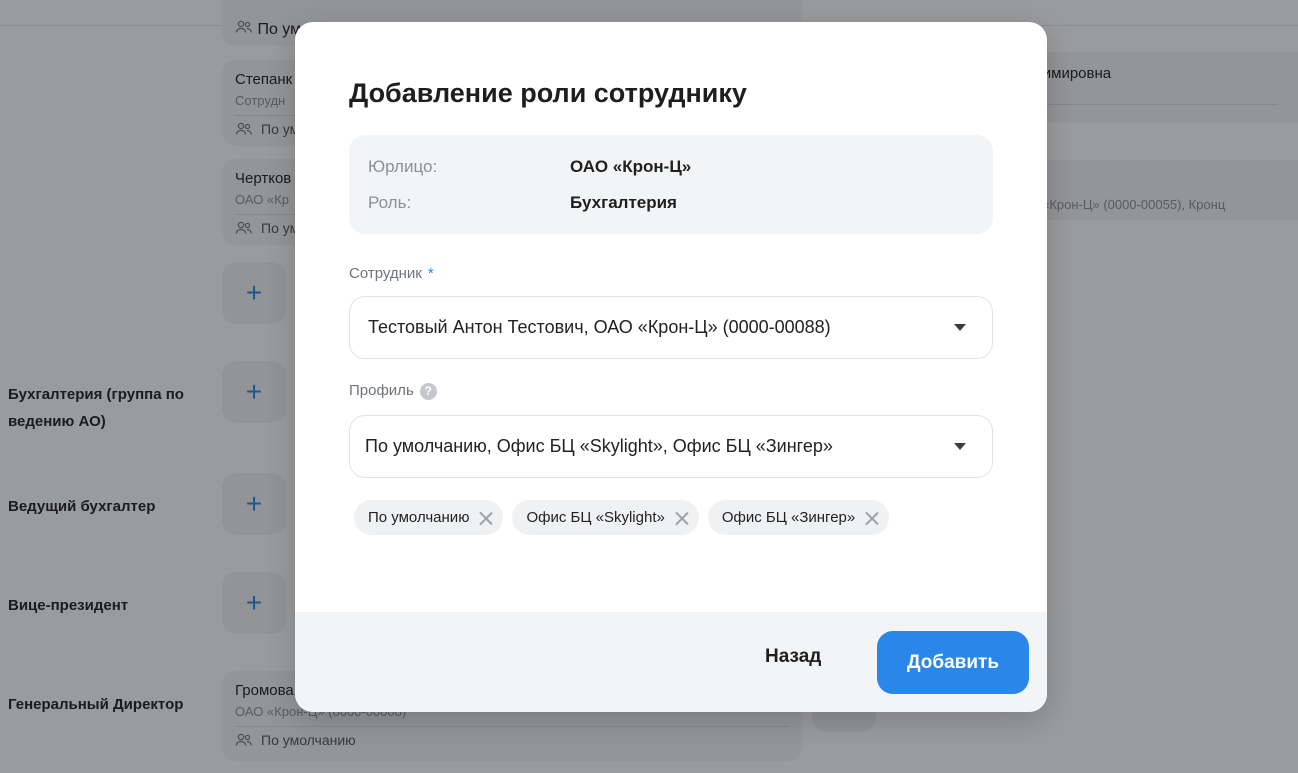  I want to click on info-row-entity: Юрлицо: ОАО «Крон-Ц», so click(529, 167).